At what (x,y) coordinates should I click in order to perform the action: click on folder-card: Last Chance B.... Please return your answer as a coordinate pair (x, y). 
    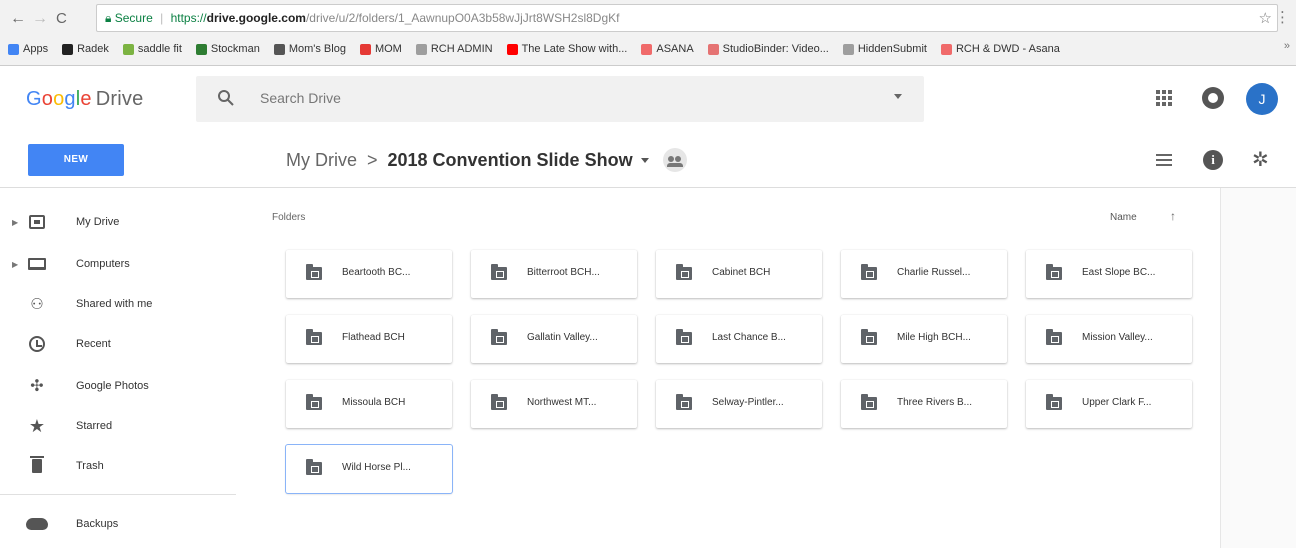
    Looking at the image, I should click on (739, 339).